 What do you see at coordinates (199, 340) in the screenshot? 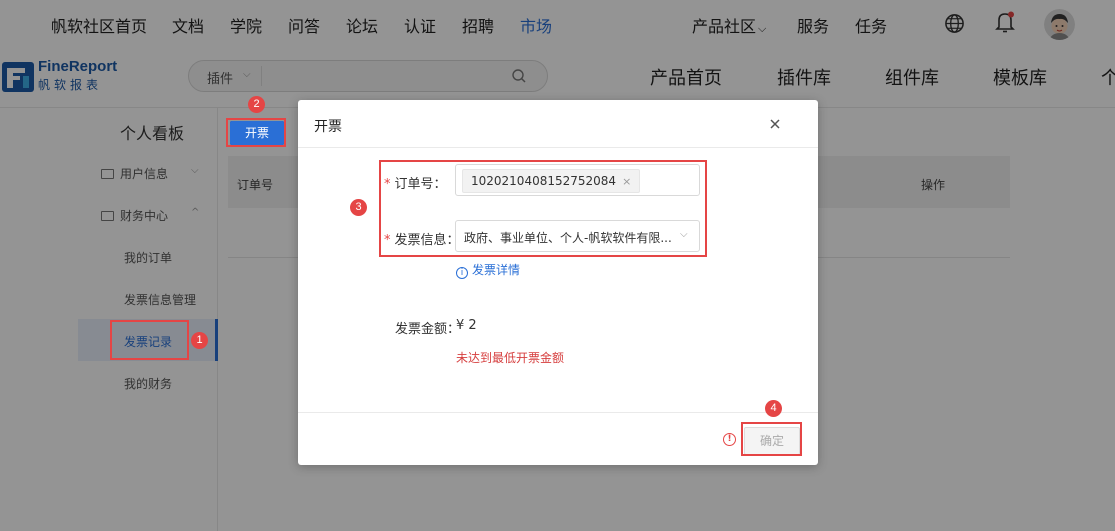
I see `annotation-badge-1: 1` at bounding box center [199, 340].